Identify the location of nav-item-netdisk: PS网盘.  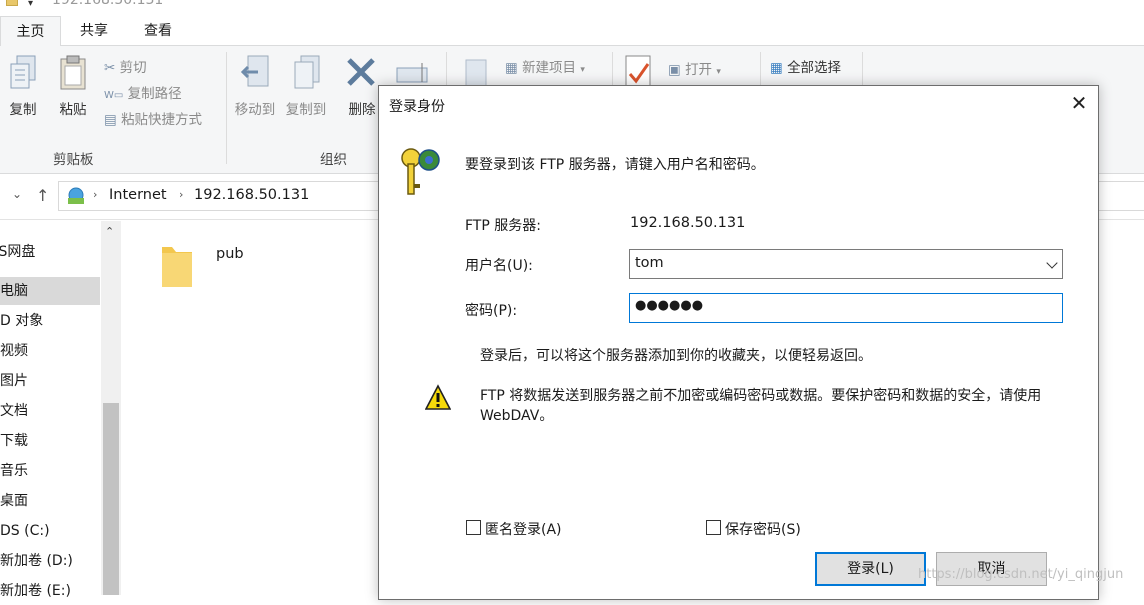
(45, 252).